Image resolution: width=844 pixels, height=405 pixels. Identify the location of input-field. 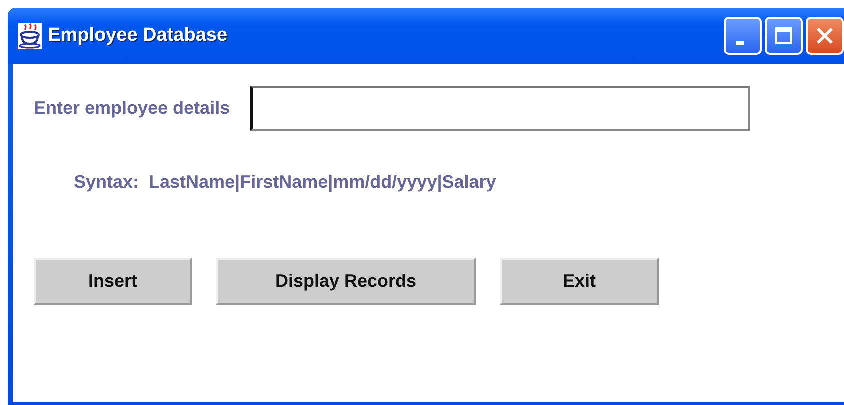
(500, 108).